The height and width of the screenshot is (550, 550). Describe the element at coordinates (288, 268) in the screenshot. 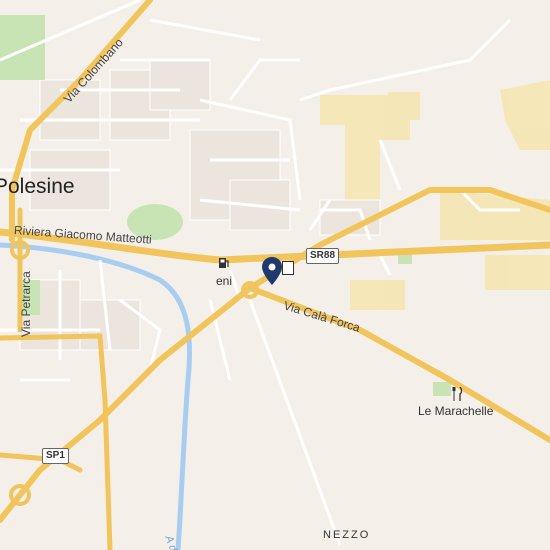

I see `parking-sign` at that location.